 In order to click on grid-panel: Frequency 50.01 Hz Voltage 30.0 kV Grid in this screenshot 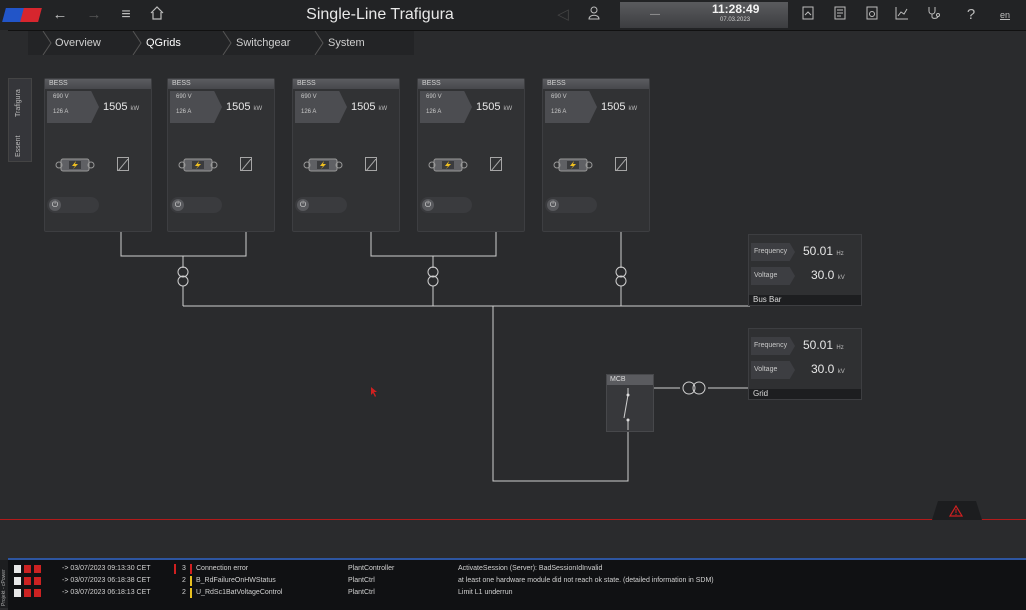, I will do `click(805, 364)`.